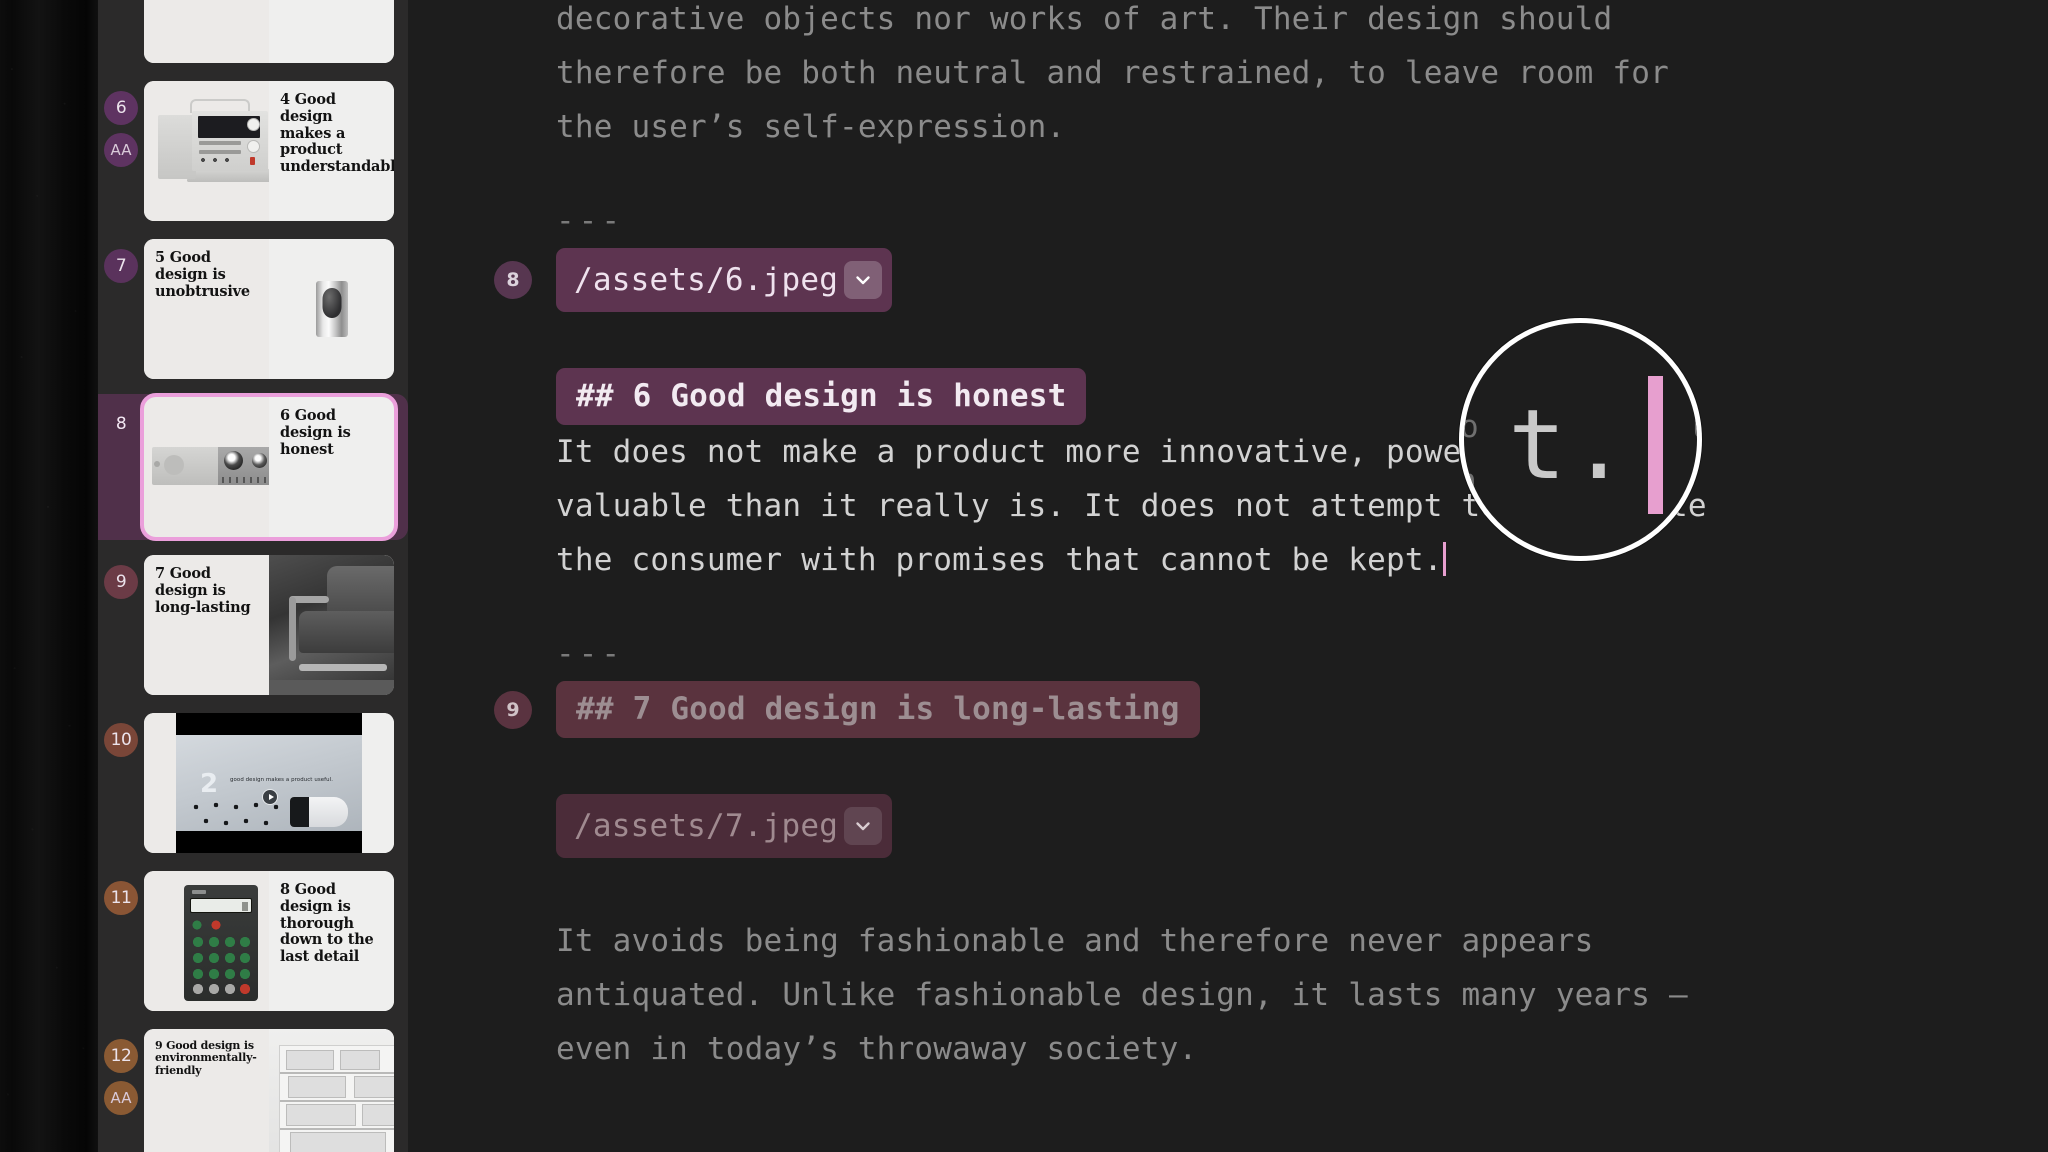 The width and height of the screenshot is (2048, 1152). What do you see at coordinates (221, 160) in the screenshot?
I see `audio-system-dials-art` at bounding box center [221, 160].